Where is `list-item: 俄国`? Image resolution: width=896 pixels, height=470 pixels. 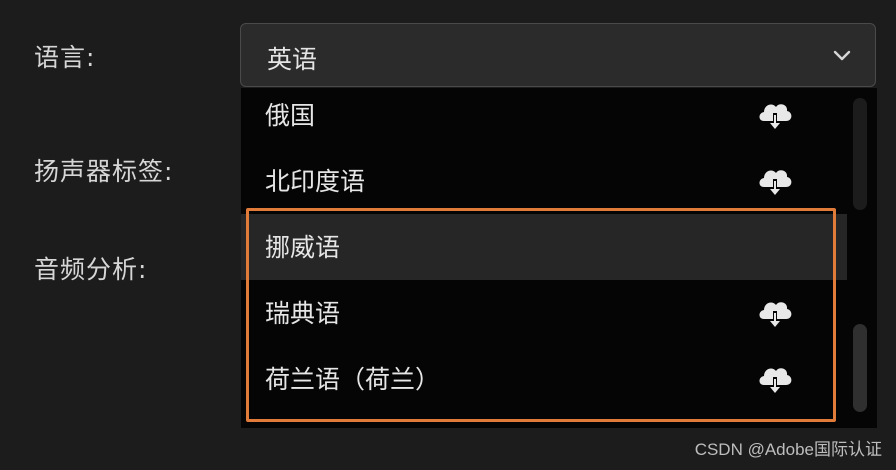
list-item: 俄国 is located at coordinates (544, 118).